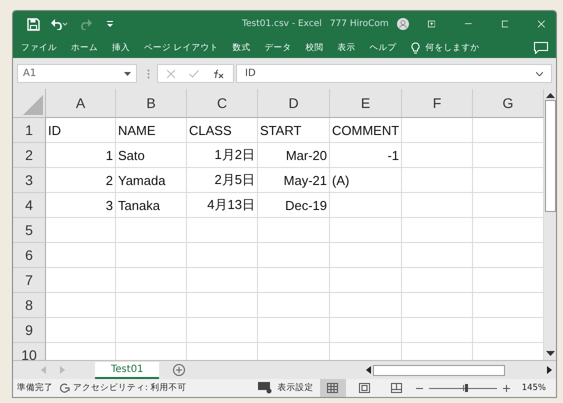 The height and width of the screenshot is (403, 563). I want to click on ribbon-tab: ファイル, so click(39, 48).